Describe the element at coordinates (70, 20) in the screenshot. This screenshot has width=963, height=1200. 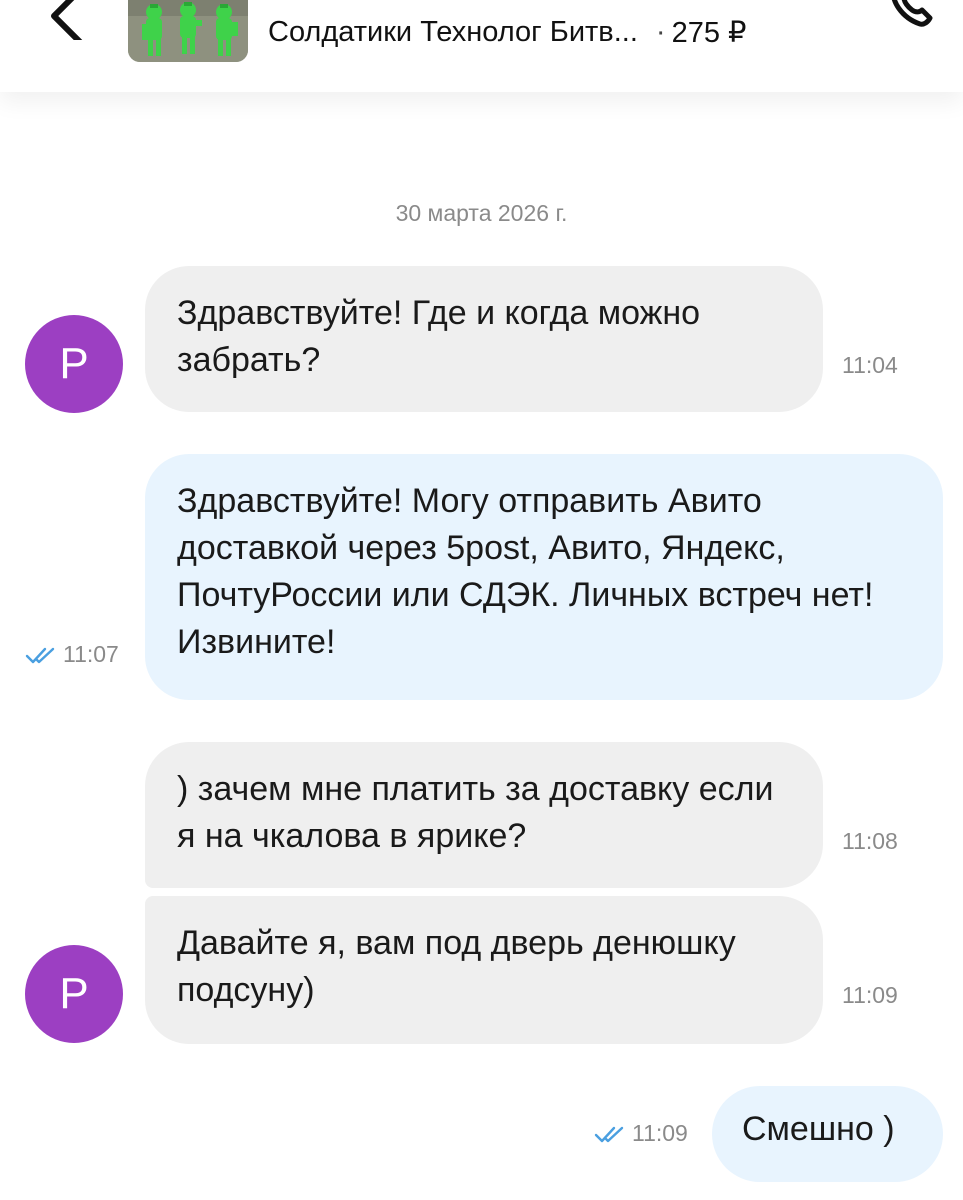
I see `back-arrow-icon` at that location.